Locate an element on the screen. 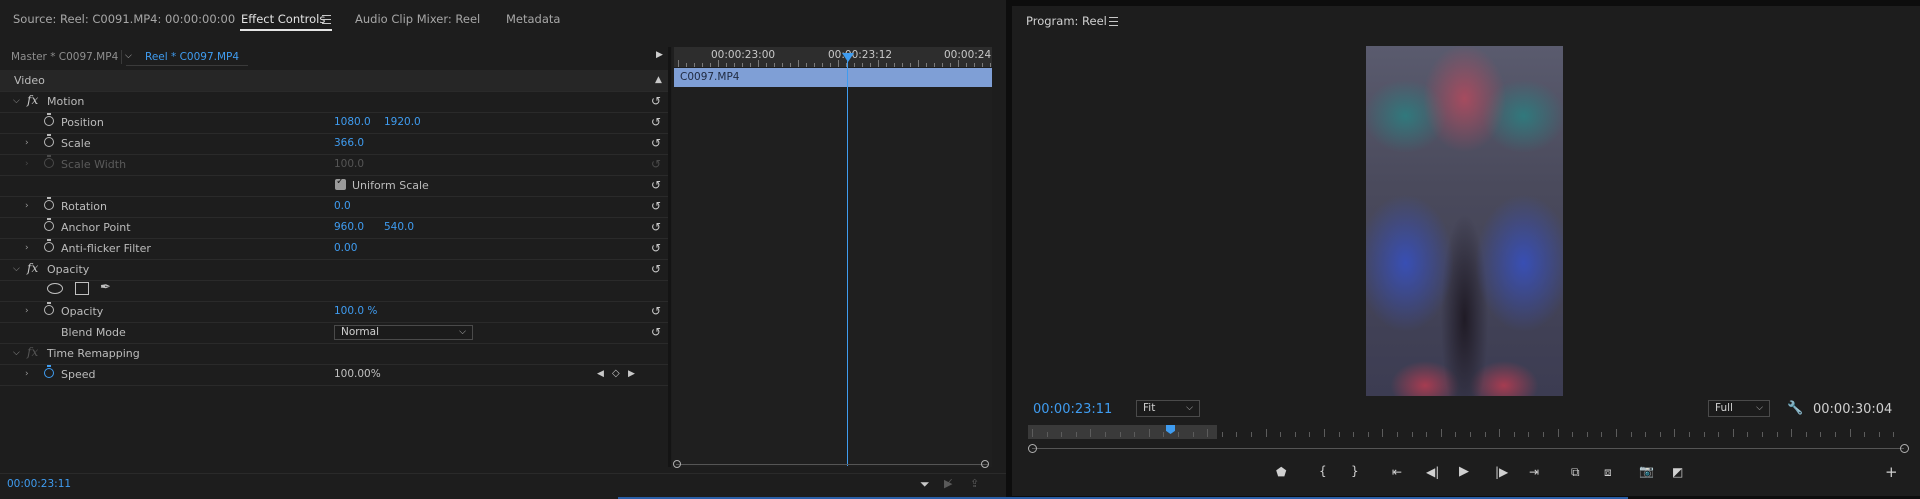  extract-icon: ⧈ is located at coordinates (1608, 472).